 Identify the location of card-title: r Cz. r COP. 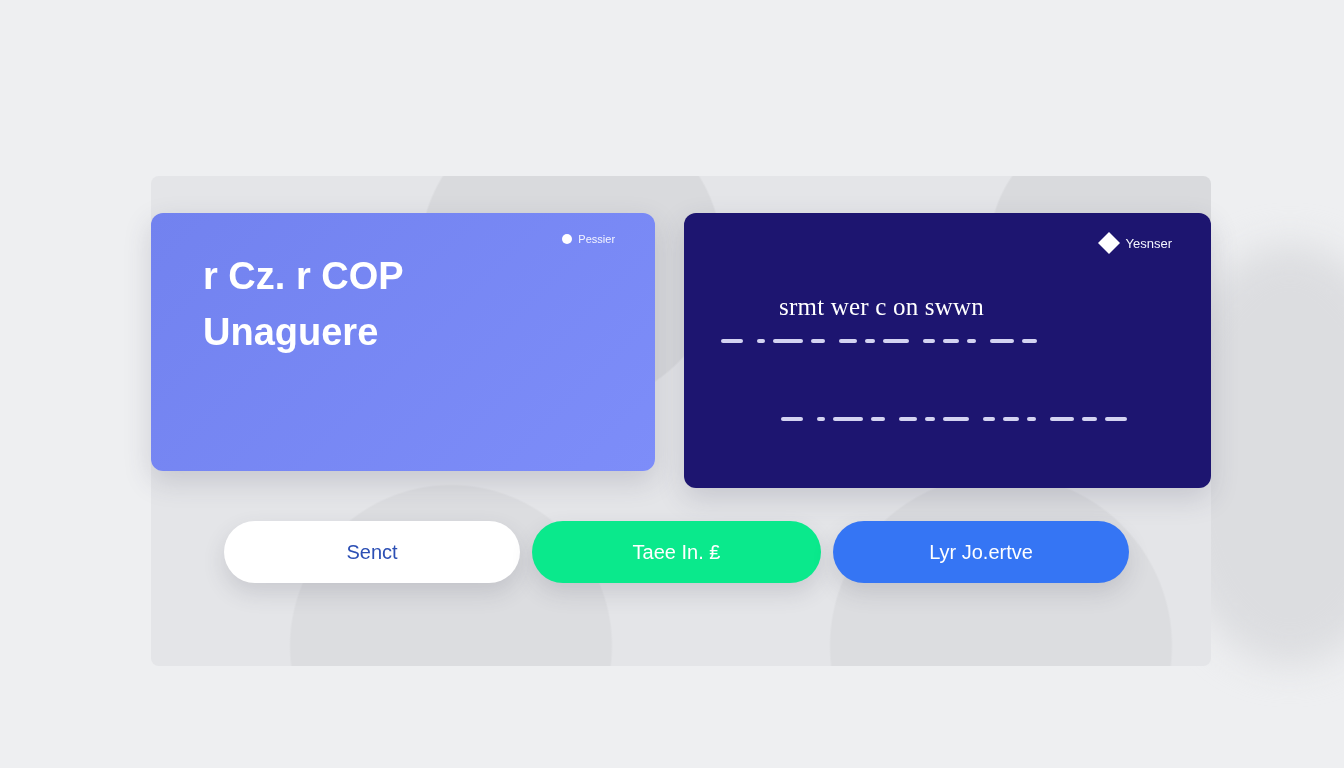
(303, 276).